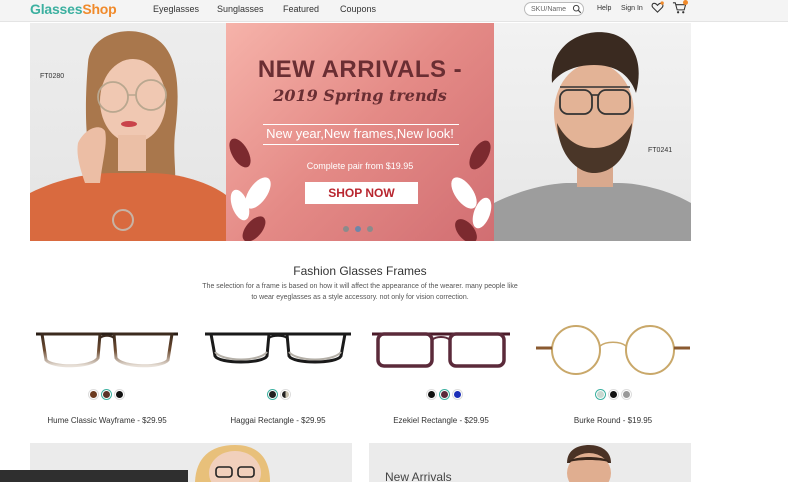  What do you see at coordinates (240, 9) in the screenshot?
I see `nav-sunglasses: Sunglasses` at bounding box center [240, 9].